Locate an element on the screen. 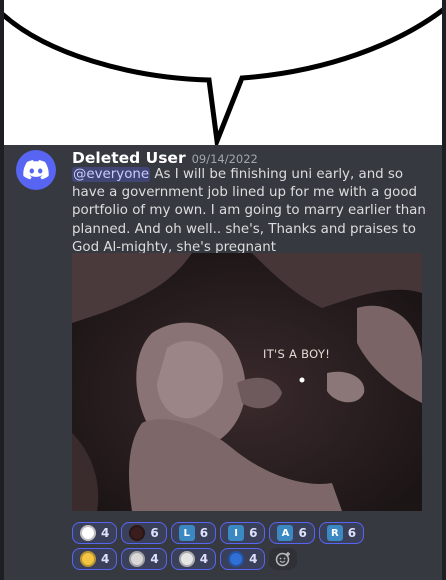 The height and width of the screenshot is (580, 446). add-reaction-button is located at coordinates (283, 559).